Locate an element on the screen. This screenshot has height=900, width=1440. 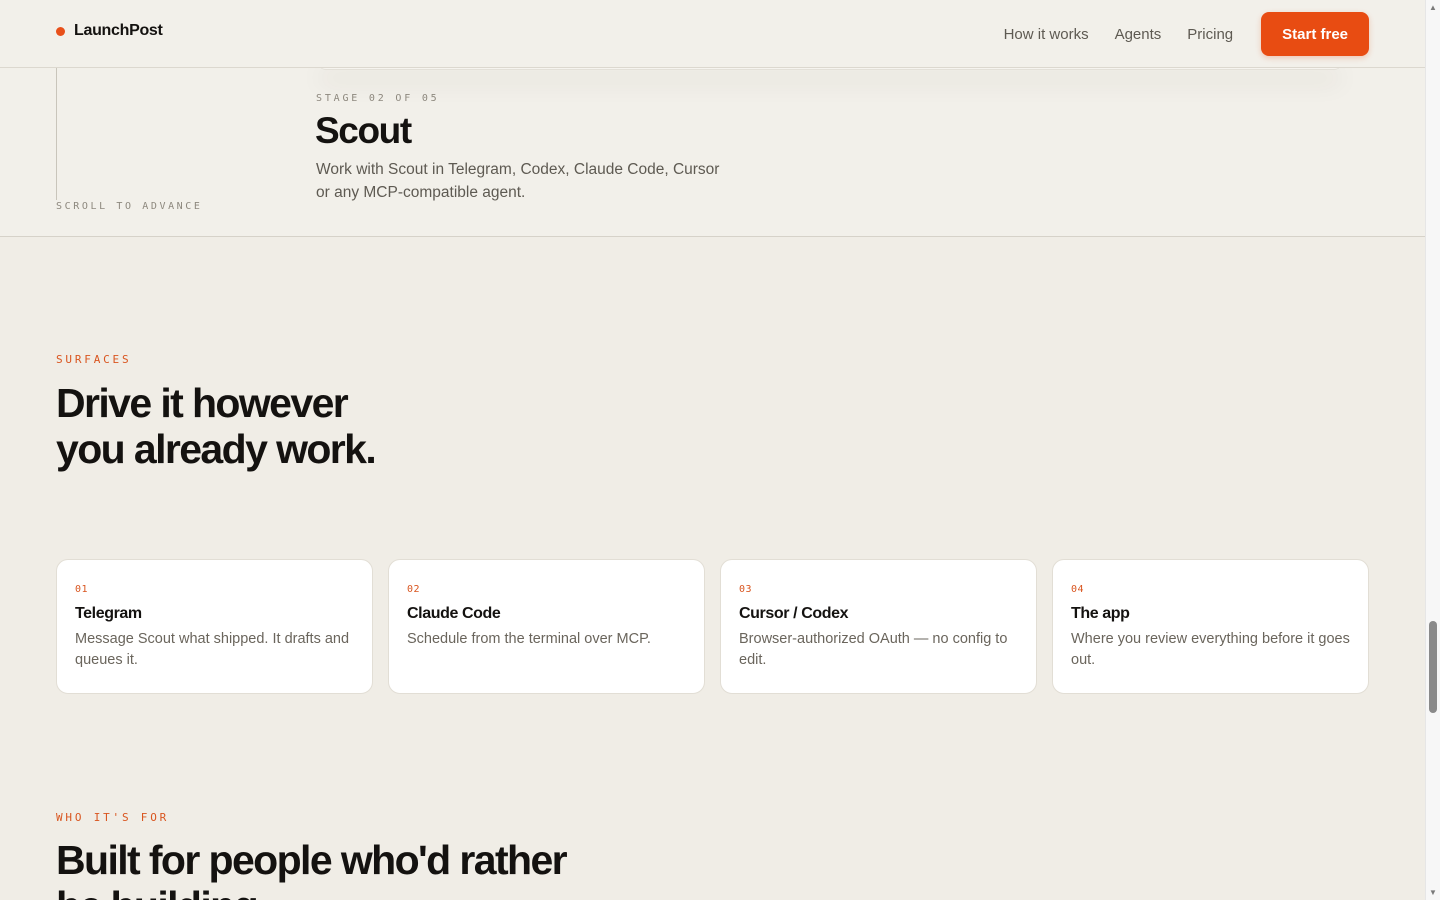
brand-name: LaunchPost is located at coordinates (118, 30).